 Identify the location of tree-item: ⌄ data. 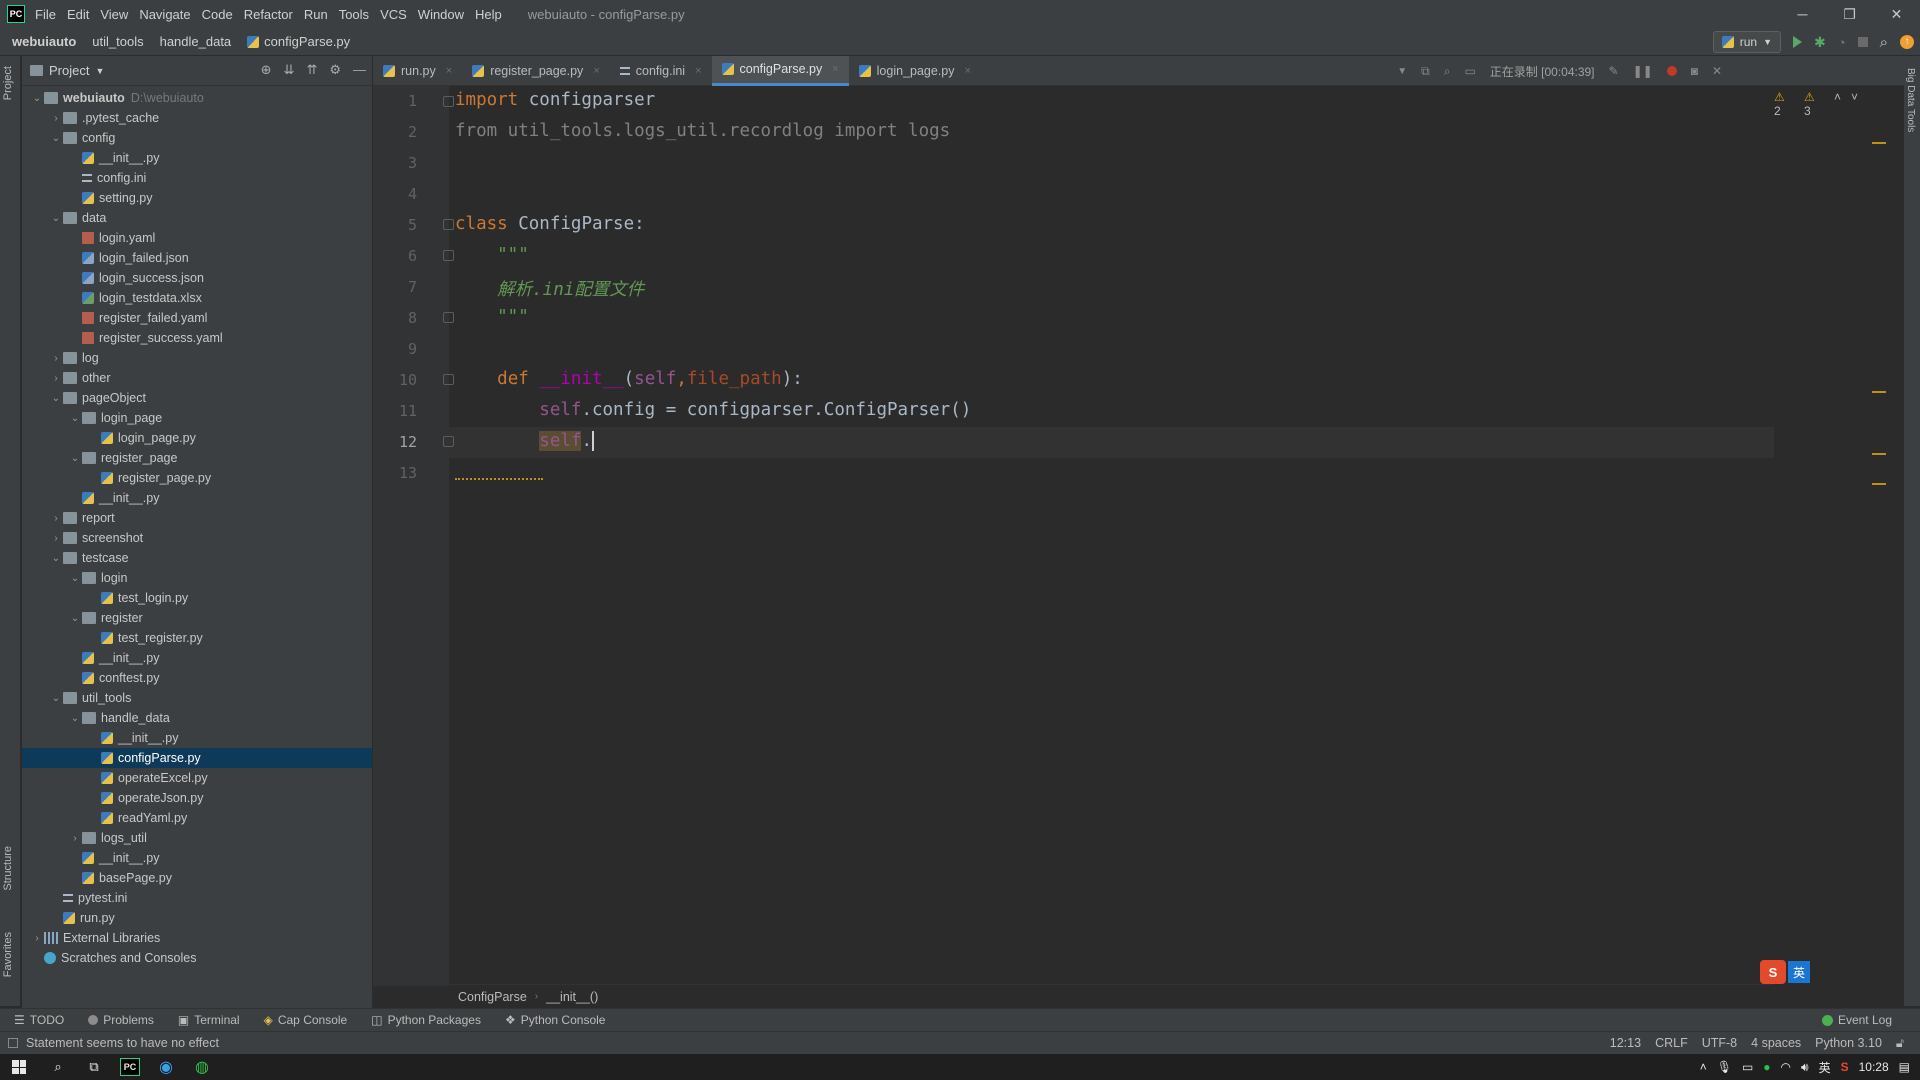
(197, 218).